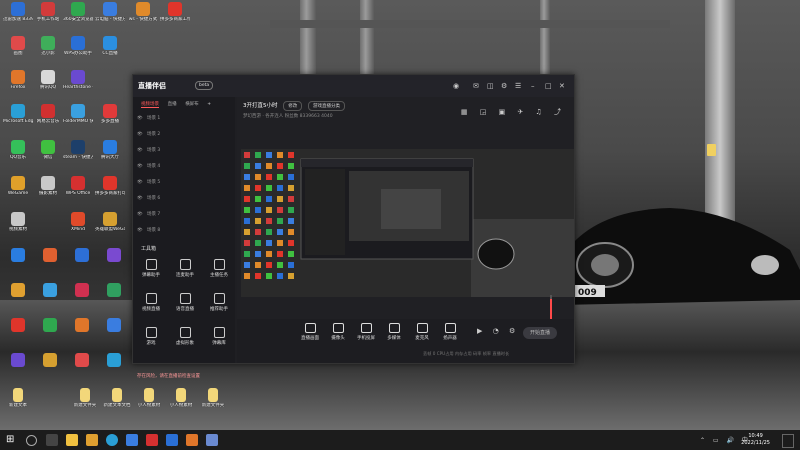 This screenshot has height=450, width=800. What do you see at coordinates (184, 136) in the screenshot?
I see `scene-item: 👁 场景 2` at bounding box center [184, 136].